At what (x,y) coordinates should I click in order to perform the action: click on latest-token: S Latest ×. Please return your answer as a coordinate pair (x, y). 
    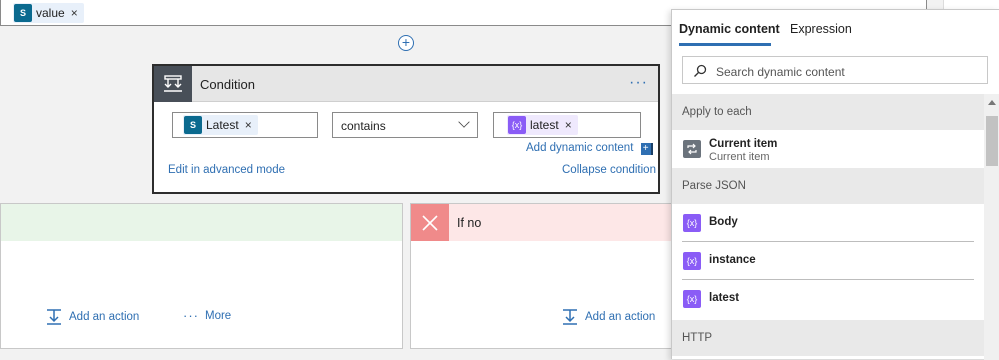
    Looking at the image, I should click on (220, 125).